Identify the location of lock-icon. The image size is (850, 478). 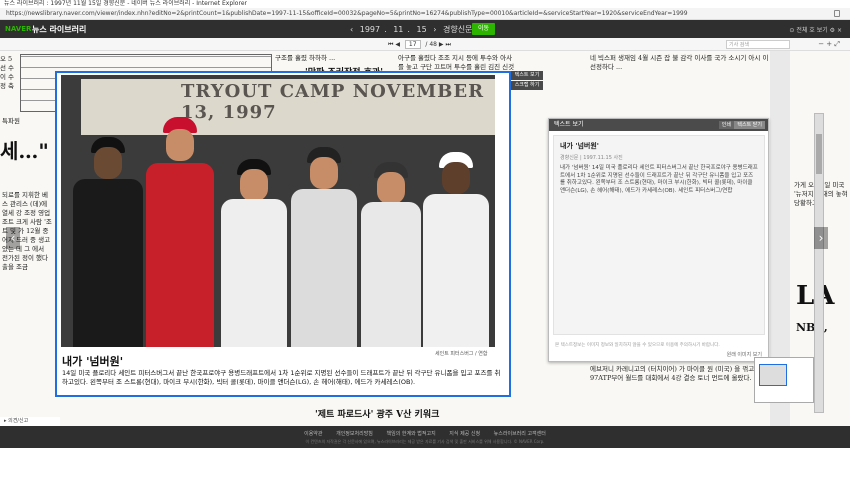
(837, 13).